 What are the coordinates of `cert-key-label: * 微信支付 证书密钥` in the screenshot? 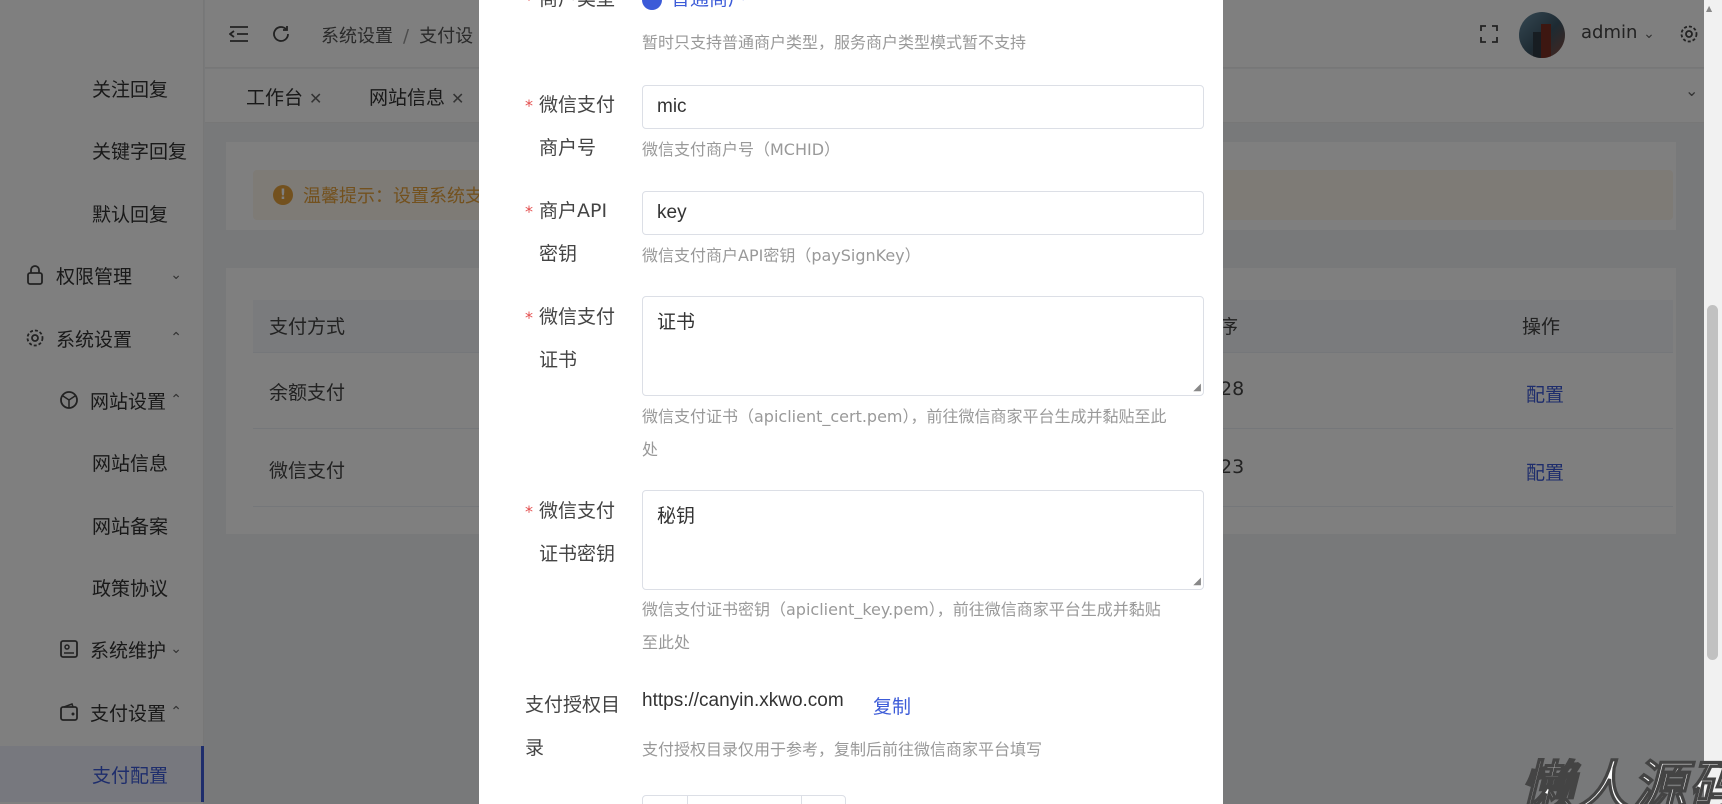 It's located at (570, 532).